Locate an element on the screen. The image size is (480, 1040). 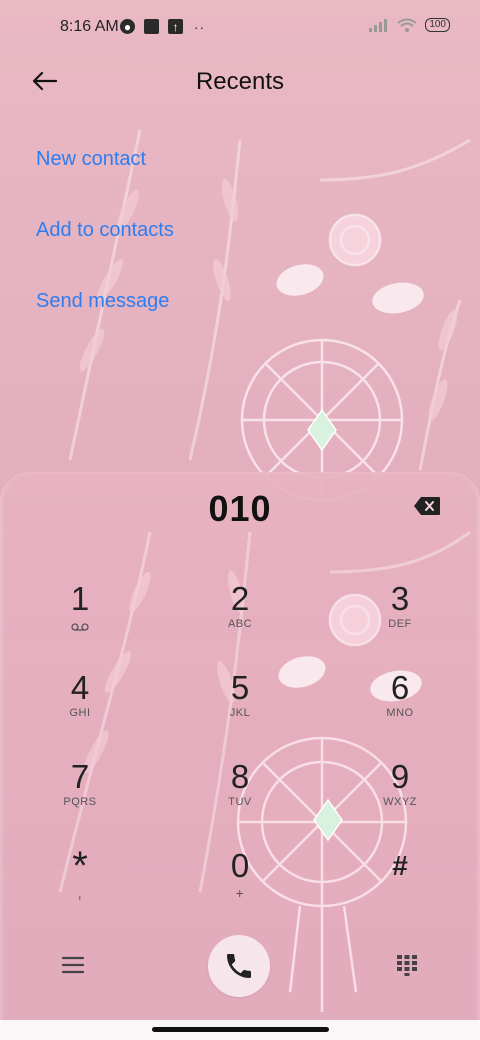
key-letters: MNO is located at coordinates (400, 713).